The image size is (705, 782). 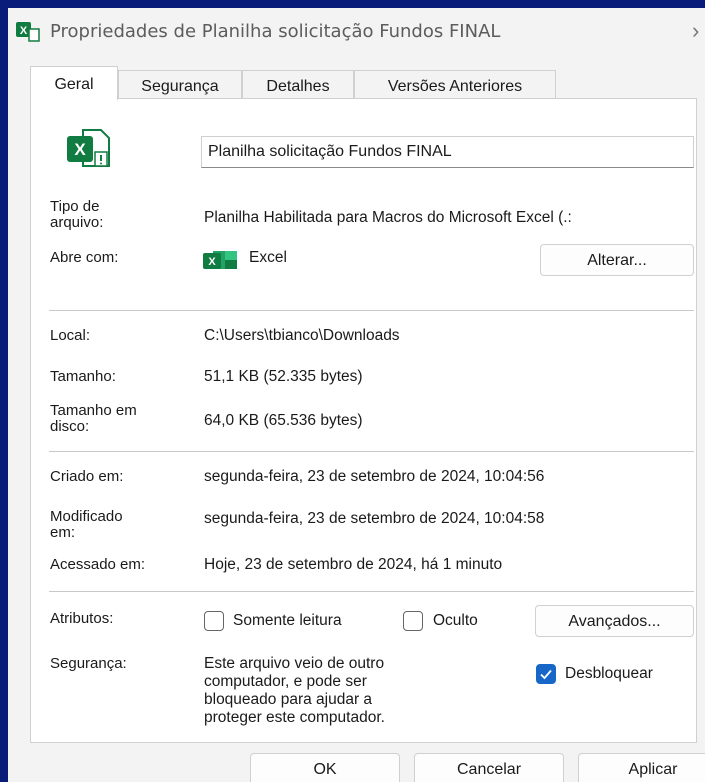 I want to click on size-value: 51,1 KB (52.335 bytes), so click(x=283, y=376).